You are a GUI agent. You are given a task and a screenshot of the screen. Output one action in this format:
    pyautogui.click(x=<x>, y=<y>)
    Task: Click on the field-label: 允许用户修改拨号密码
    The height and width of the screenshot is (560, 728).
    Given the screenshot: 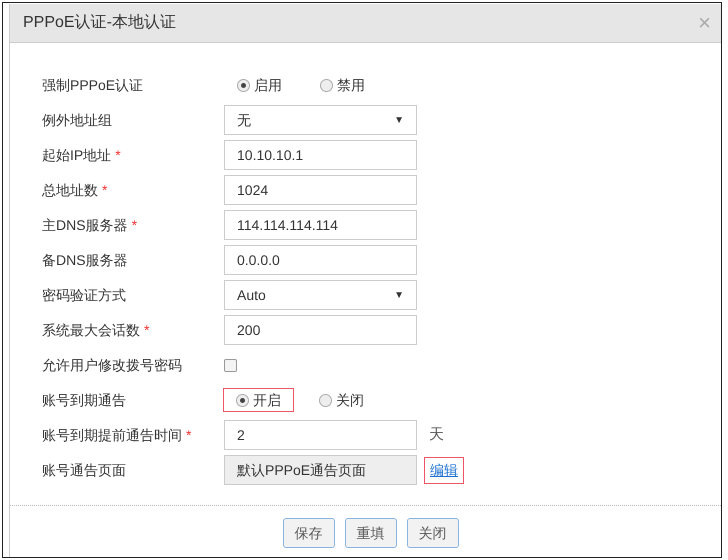 What is the action you would take?
    pyautogui.click(x=112, y=365)
    